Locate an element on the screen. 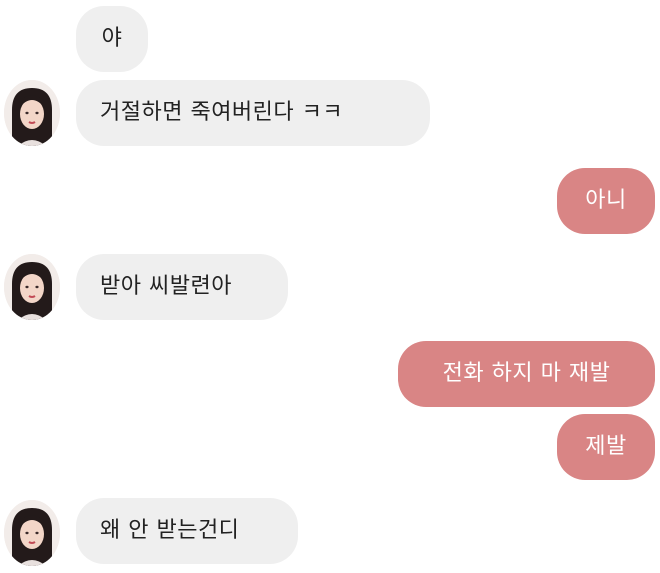 This screenshot has width=660, height=573. message-bubble-sent: 전화 하지 마 재발 is located at coordinates (526, 374).